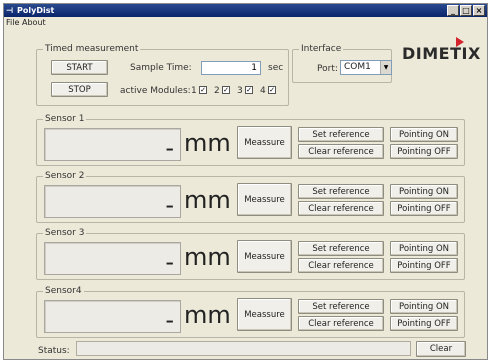 The width and height of the screenshot is (491, 362). What do you see at coordinates (217, 91) in the screenshot?
I see `module-2-label: 2` at bounding box center [217, 91].